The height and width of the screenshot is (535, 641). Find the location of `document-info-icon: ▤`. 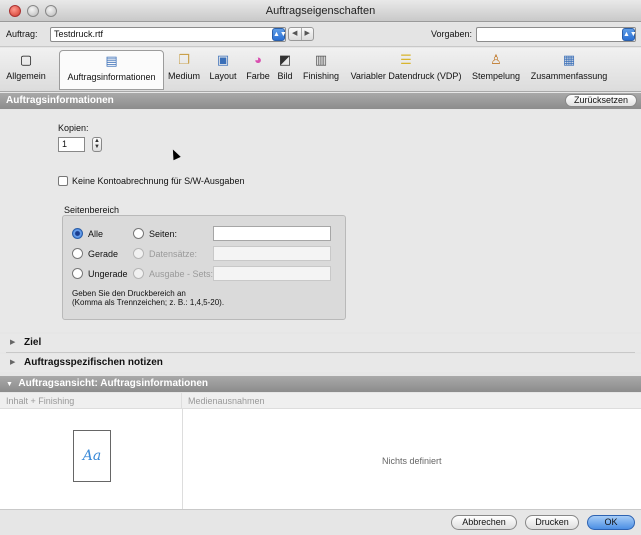

document-info-icon: ▤ is located at coordinates (111, 60).